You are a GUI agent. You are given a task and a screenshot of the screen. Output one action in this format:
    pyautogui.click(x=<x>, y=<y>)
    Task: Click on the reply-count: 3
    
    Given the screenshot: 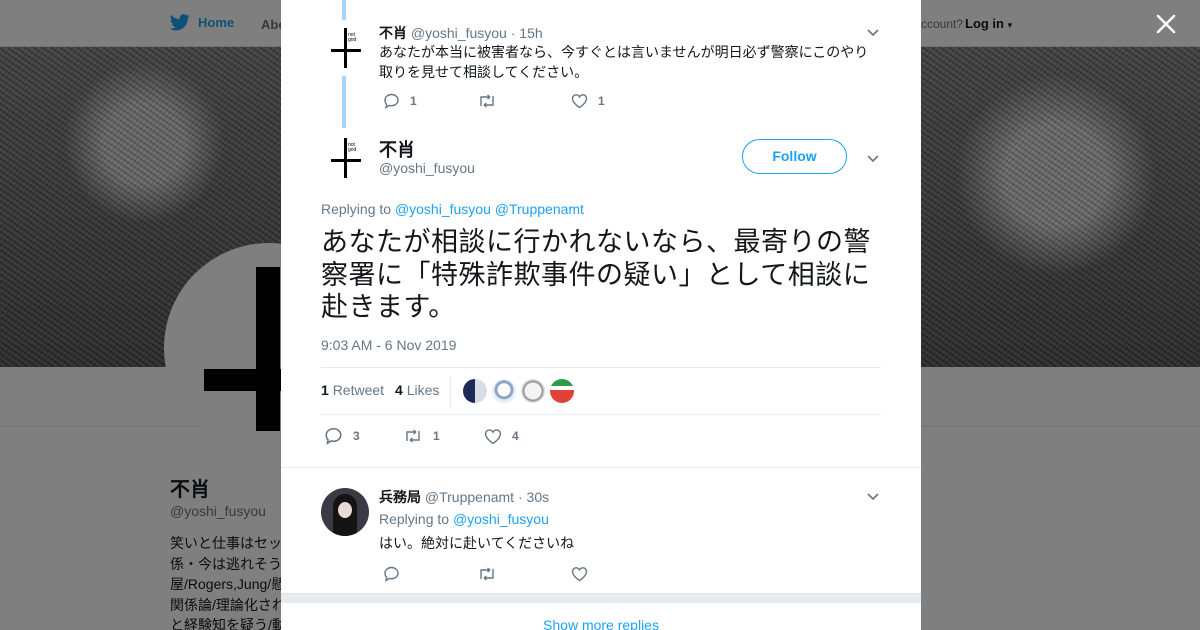 What is the action you would take?
    pyautogui.click(x=356, y=436)
    